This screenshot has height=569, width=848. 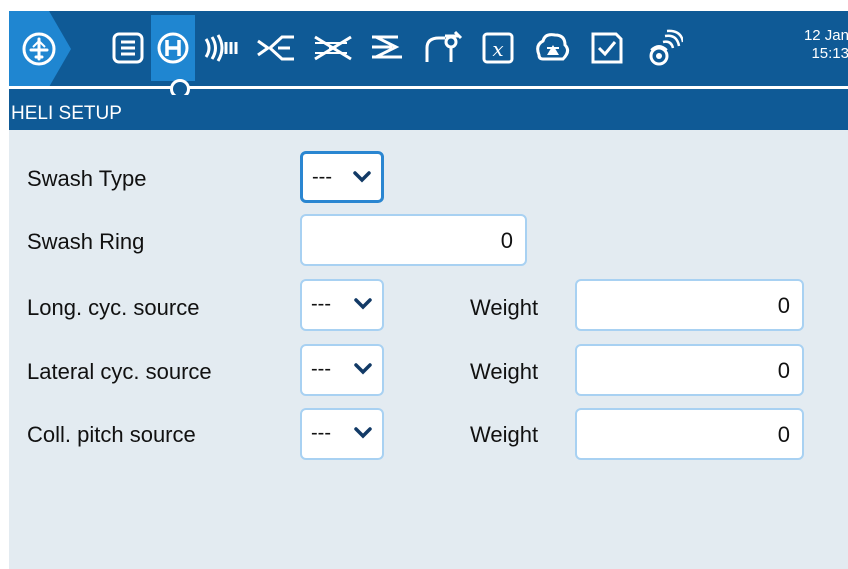 I want to click on title-bar, so click(x=428, y=112).